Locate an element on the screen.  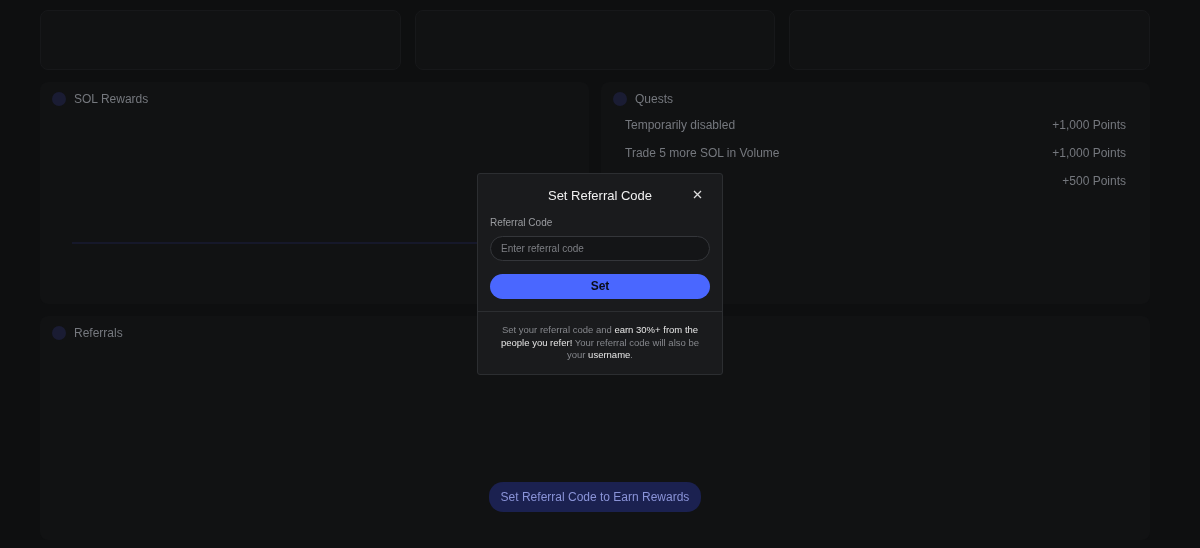
dialog-title: Set Referral Code is located at coordinates (600, 195).